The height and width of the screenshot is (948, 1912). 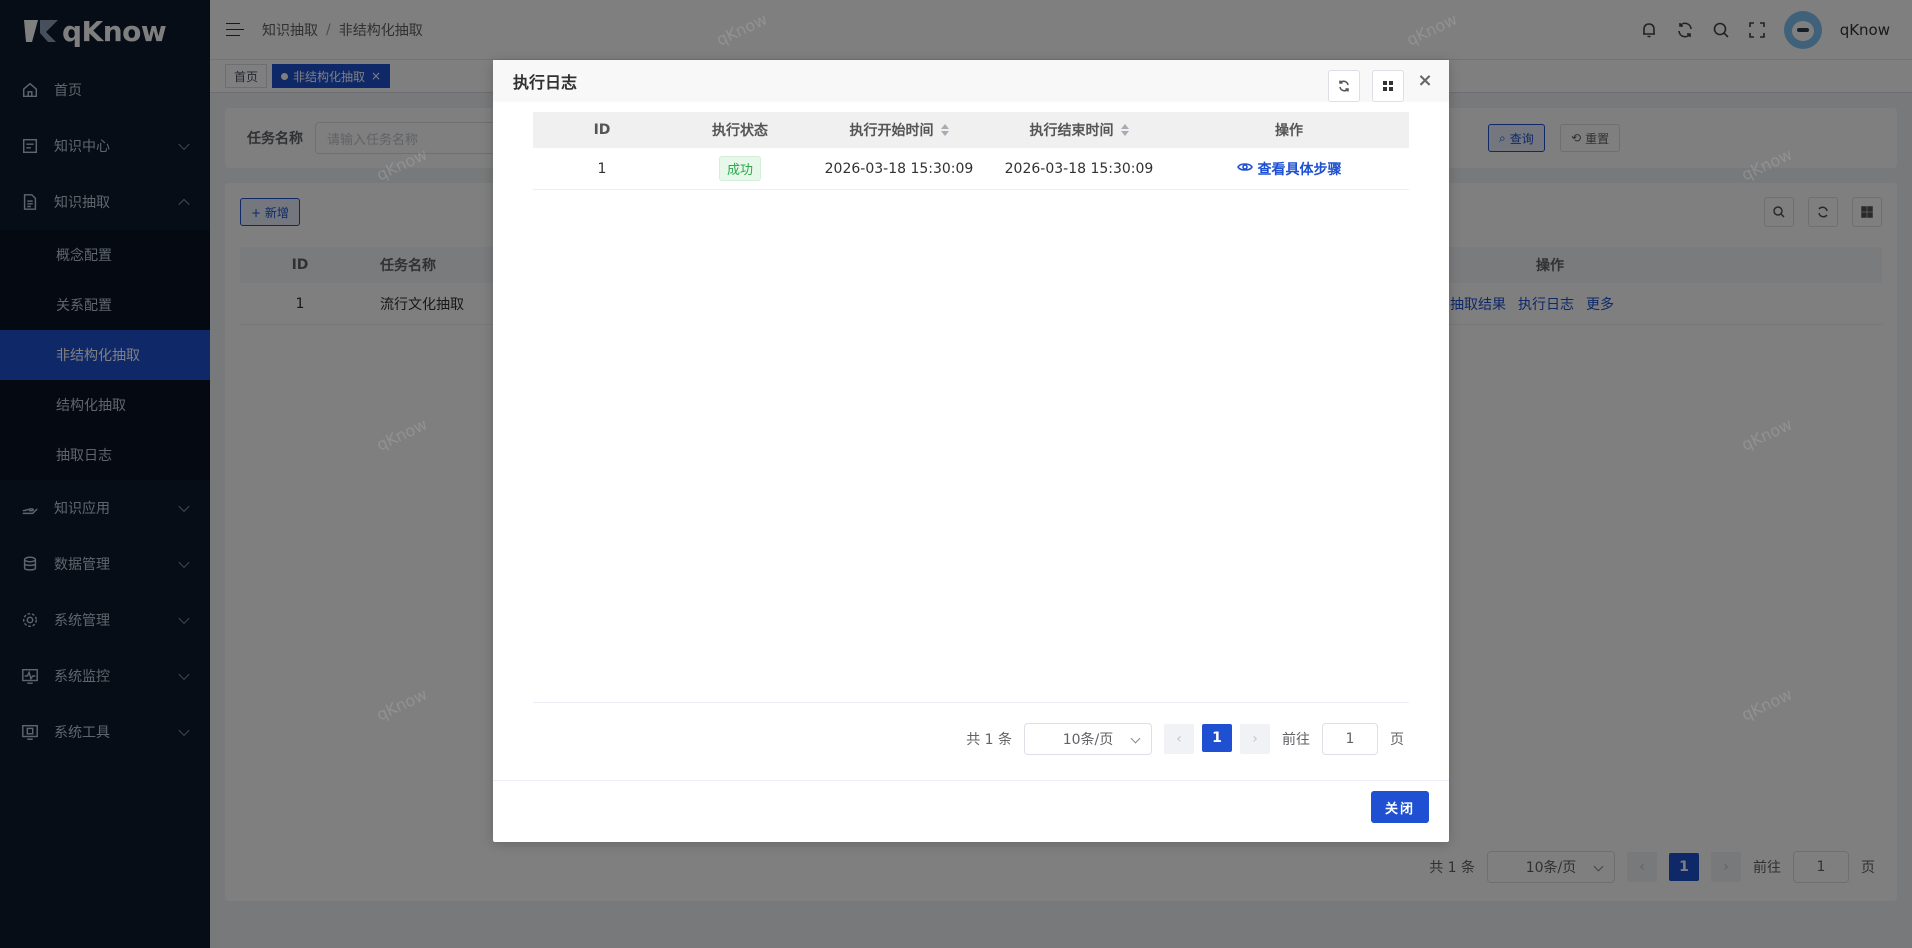 I want to click on cell-end-time: 2026-03-18 15:30:09, so click(x=1079, y=168).